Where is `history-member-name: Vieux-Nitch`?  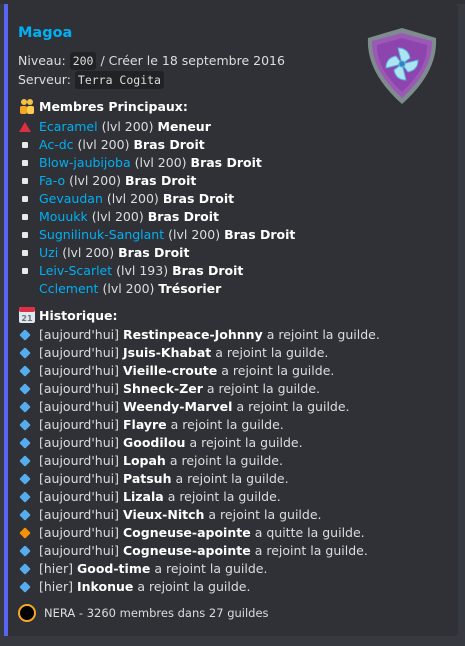
history-member-name: Vieux-Nitch is located at coordinates (164, 514).